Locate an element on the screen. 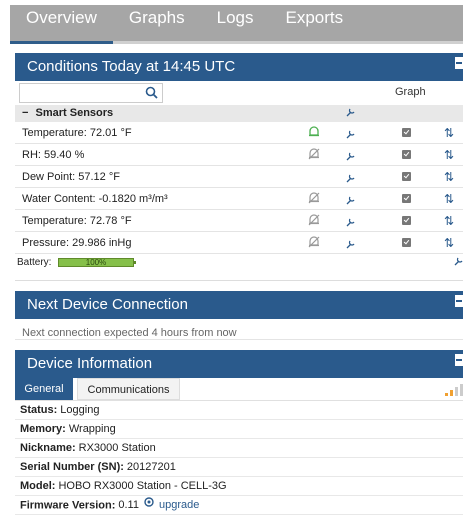 This screenshot has height=521, width=463. info-value: Wrapping is located at coordinates (92, 429).